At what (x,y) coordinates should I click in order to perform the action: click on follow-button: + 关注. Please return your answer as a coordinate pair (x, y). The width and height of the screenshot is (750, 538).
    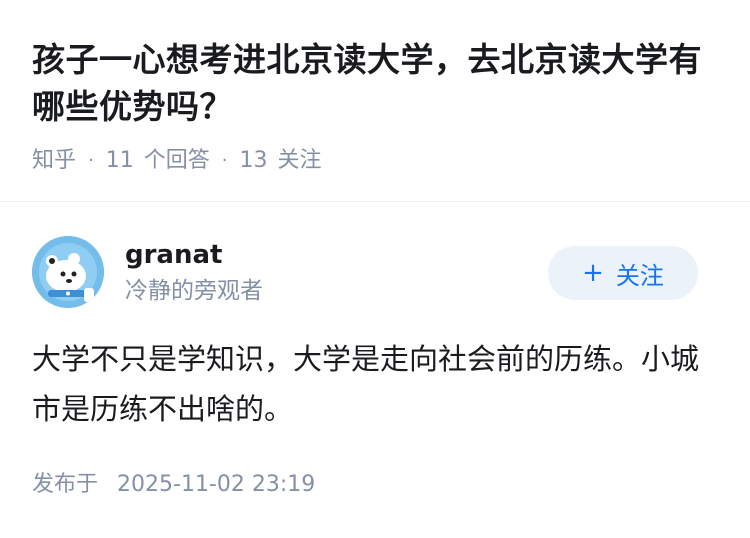
    Looking at the image, I should click on (623, 273).